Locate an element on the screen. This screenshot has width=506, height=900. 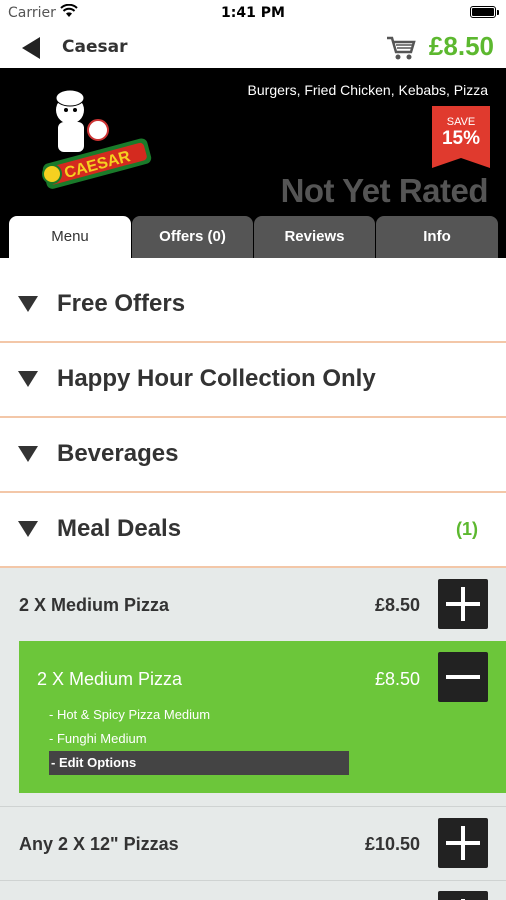
tab-bar: Menu Offers (0) Reviews Info is located at coordinates (253, 237).